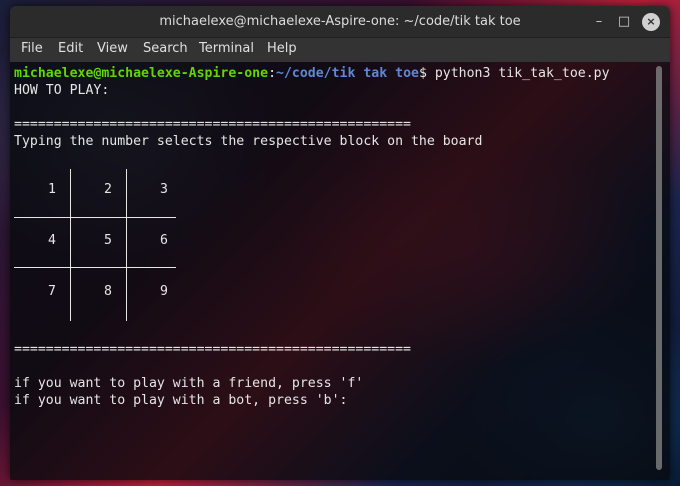 The image size is (680, 486). I want to click on minimize-icon: –, so click(599, 22).